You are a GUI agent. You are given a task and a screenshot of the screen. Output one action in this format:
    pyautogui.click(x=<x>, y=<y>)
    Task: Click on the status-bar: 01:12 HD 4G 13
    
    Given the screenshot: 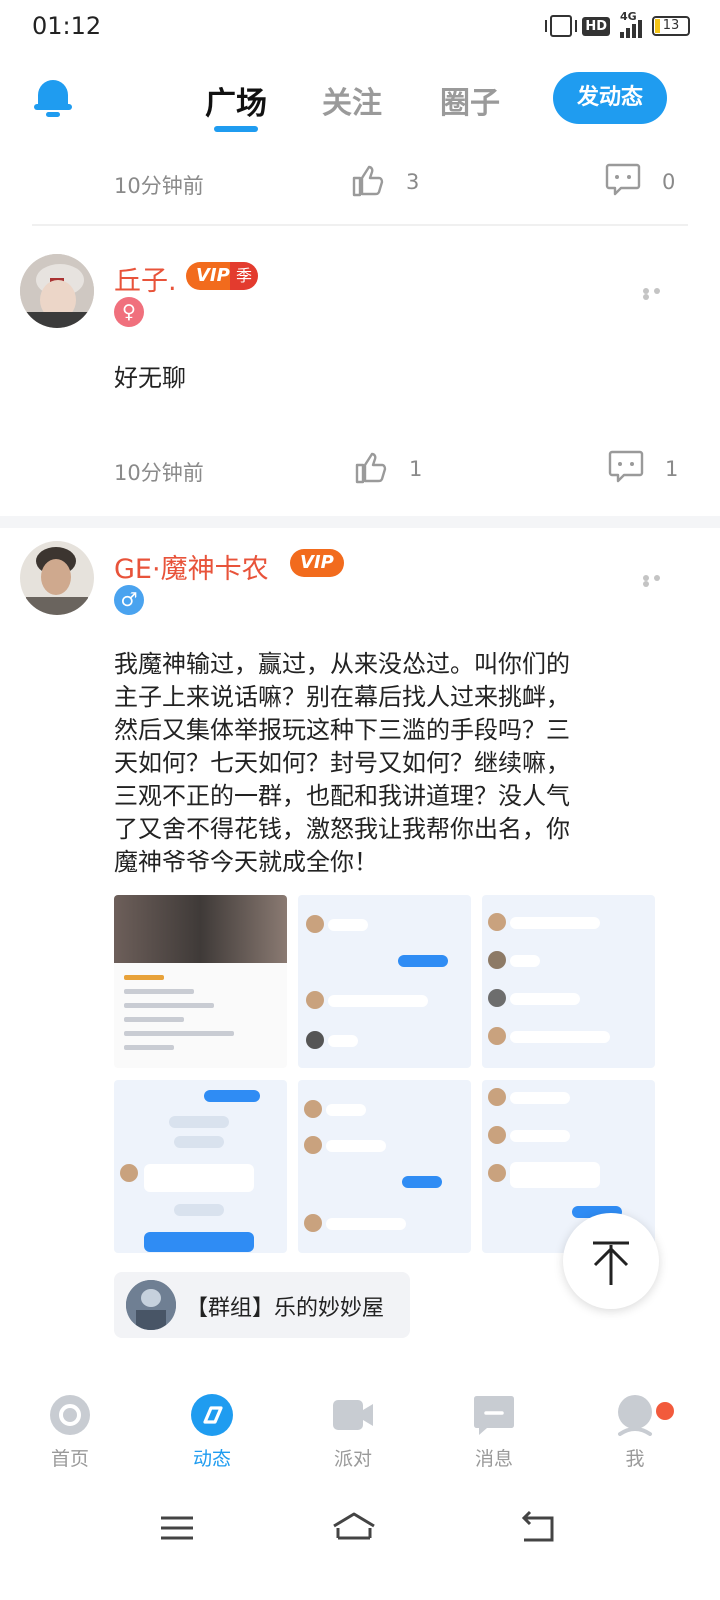 What is the action you would take?
    pyautogui.click(x=360, y=28)
    